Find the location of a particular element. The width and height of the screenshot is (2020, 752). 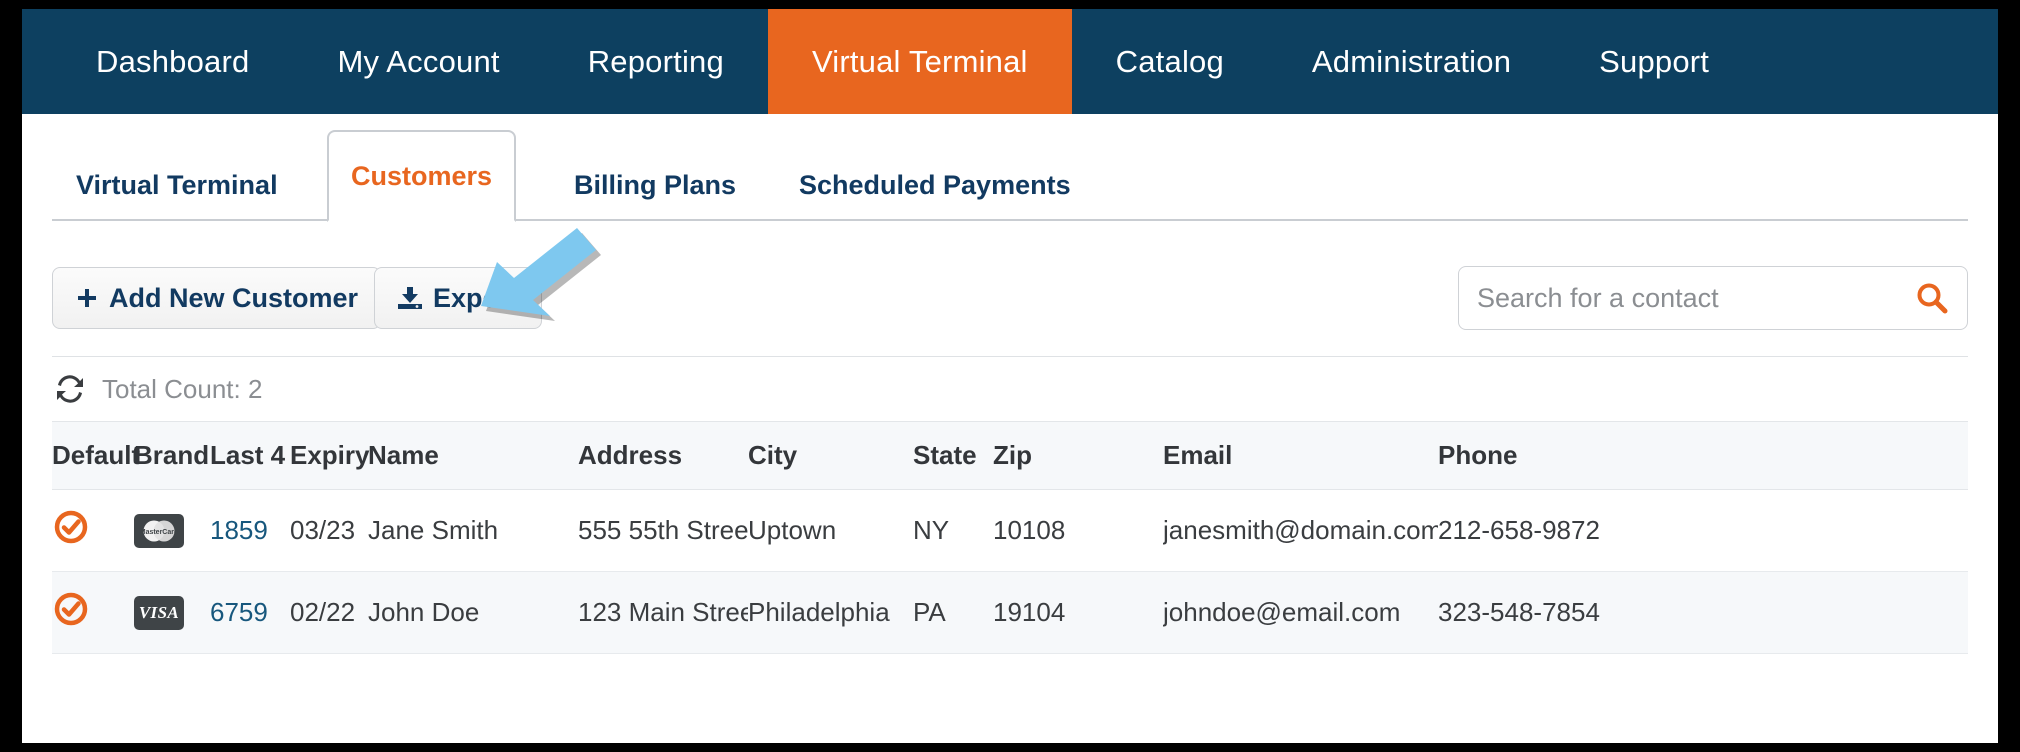

svg-text: MasterCard is located at coordinates (159, 532).